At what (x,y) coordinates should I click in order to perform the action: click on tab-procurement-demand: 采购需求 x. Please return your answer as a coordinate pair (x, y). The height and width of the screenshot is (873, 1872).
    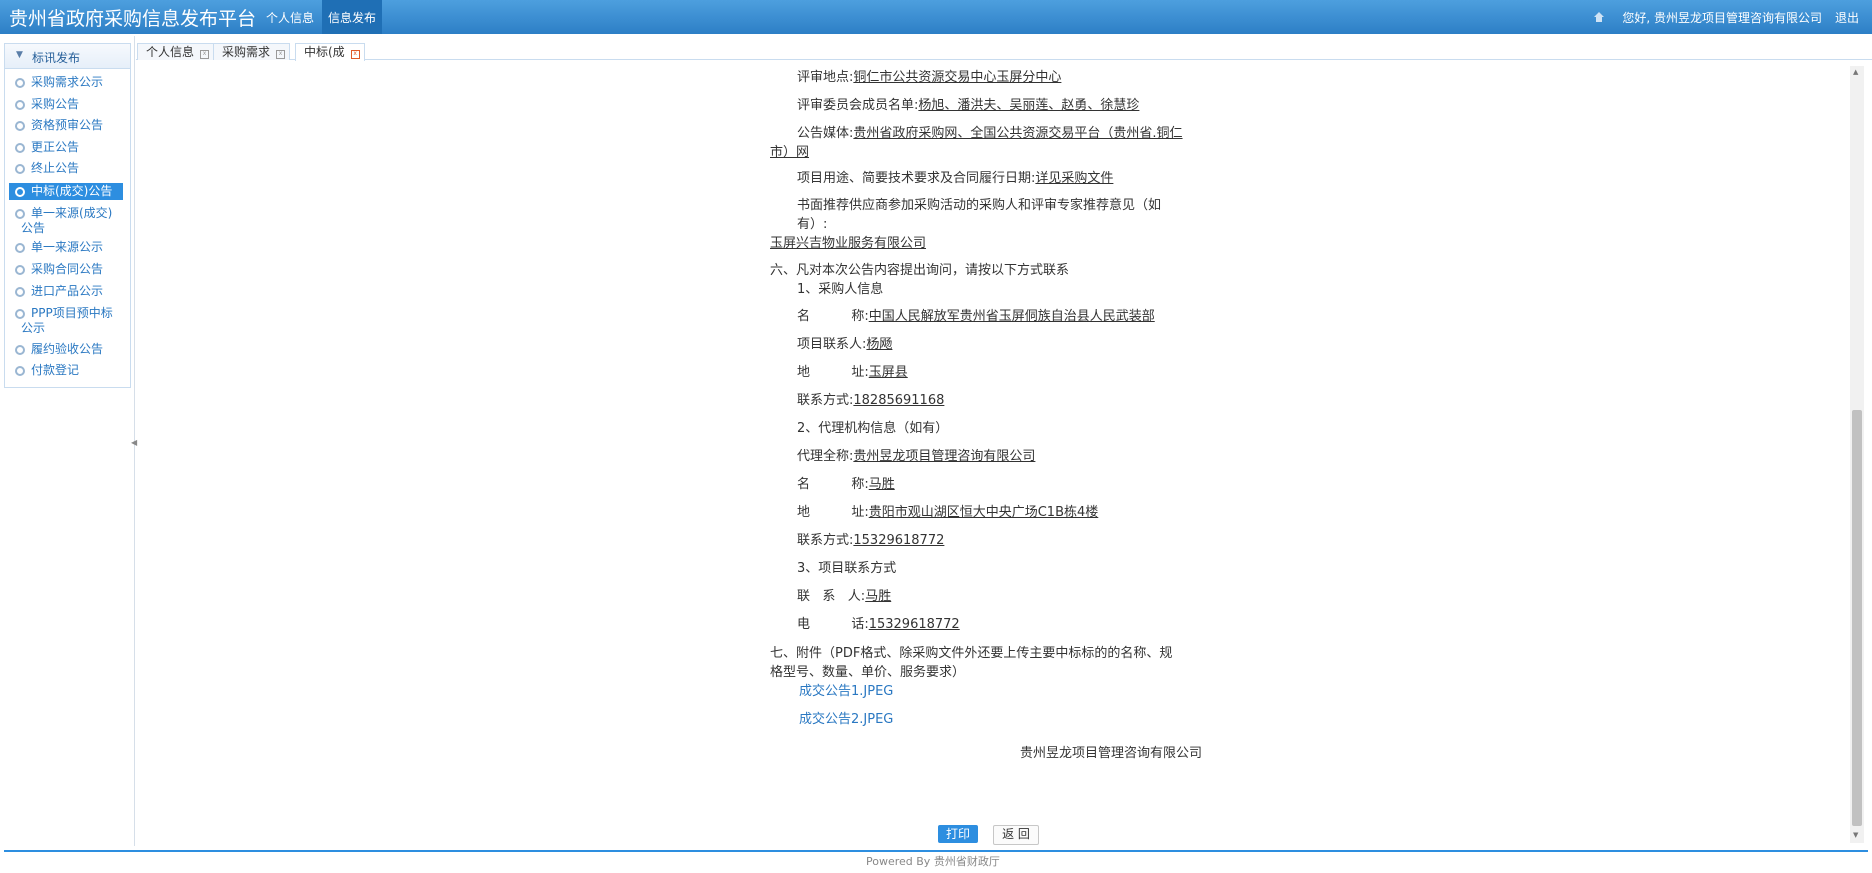
    Looking at the image, I should click on (252, 51).